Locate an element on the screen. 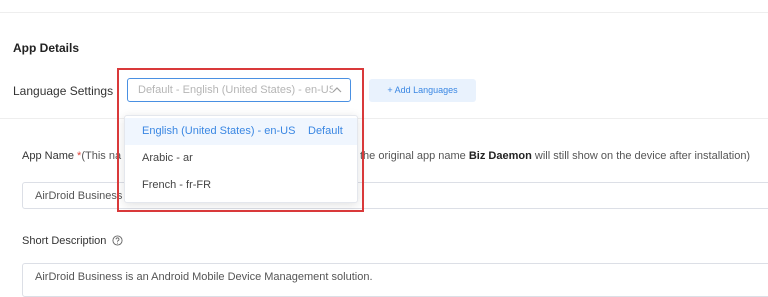 The image size is (768, 297). language-option-fr-fr: French - fr-FR is located at coordinates (241, 185).